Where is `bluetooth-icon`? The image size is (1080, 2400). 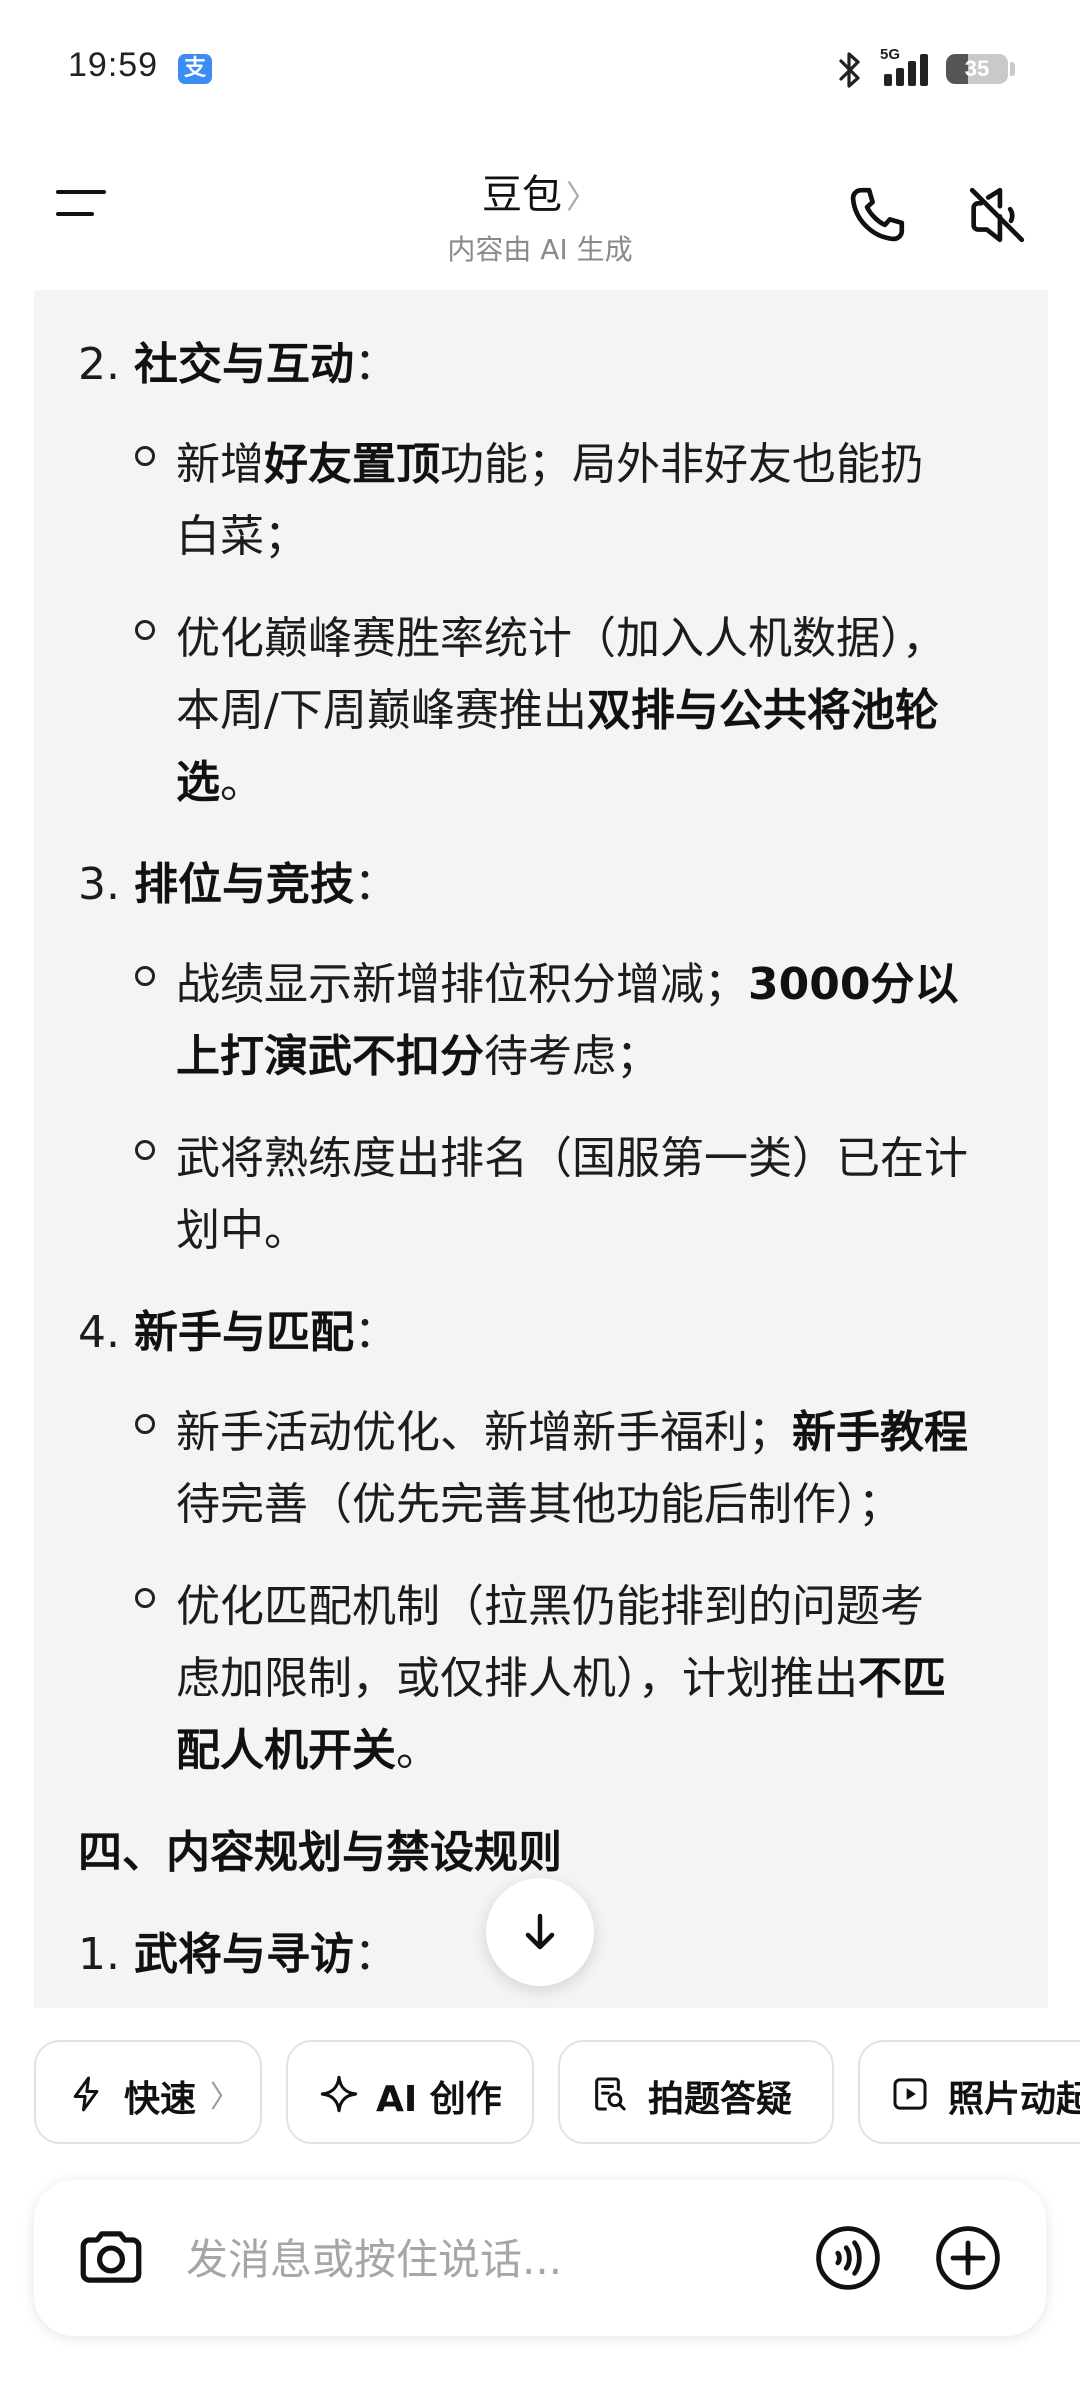 bluetooth-icon is located at coordinates (849, 70).